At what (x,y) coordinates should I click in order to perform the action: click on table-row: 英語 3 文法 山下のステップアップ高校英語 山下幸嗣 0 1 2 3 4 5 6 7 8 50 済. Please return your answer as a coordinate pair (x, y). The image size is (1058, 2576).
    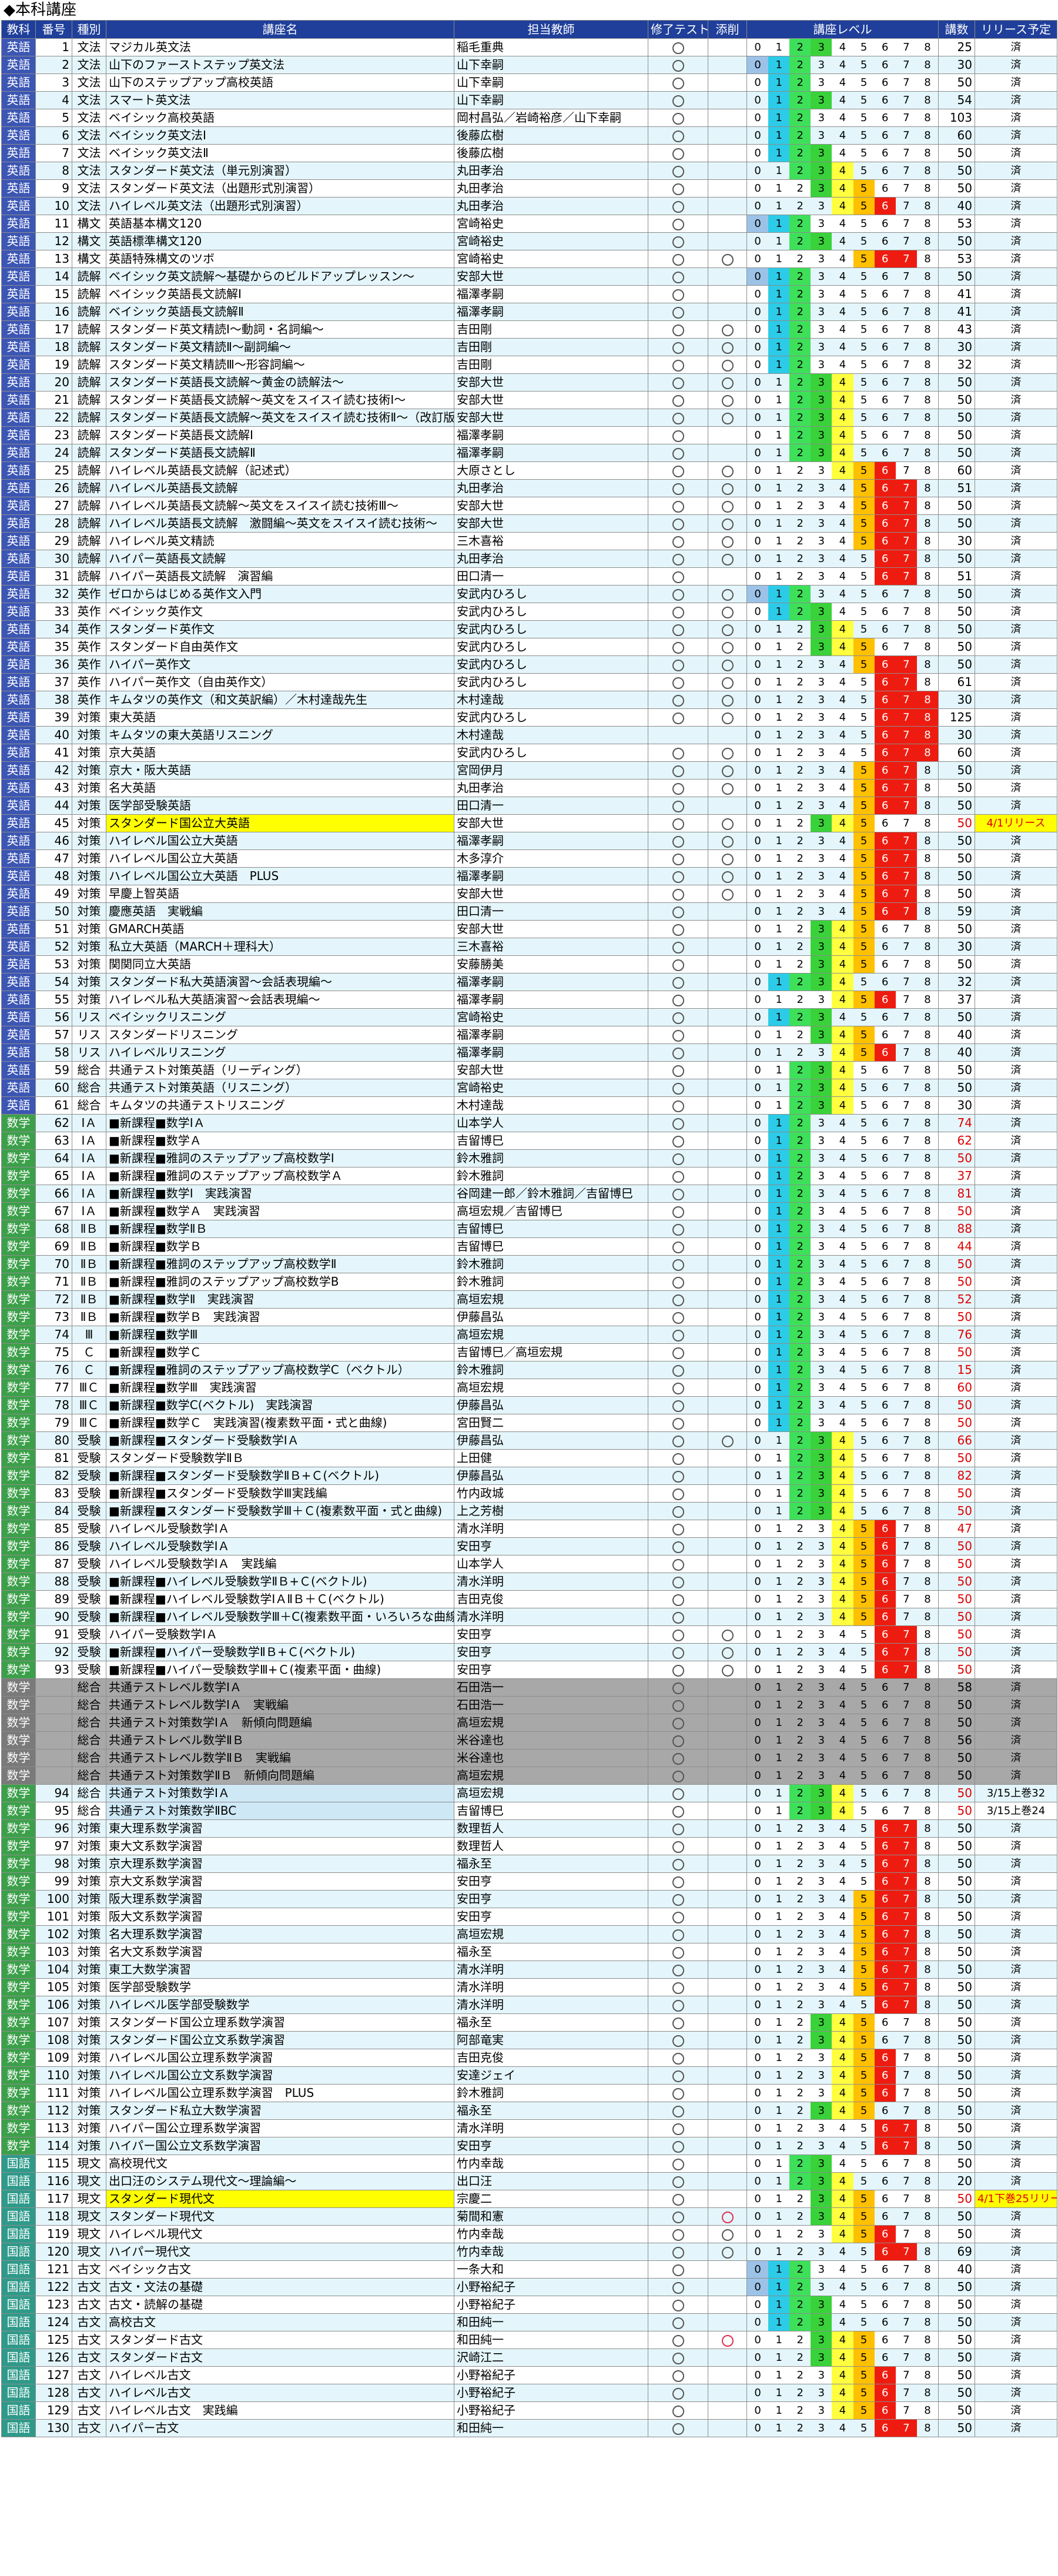
    Looking at the image, I should click on (529, 82).